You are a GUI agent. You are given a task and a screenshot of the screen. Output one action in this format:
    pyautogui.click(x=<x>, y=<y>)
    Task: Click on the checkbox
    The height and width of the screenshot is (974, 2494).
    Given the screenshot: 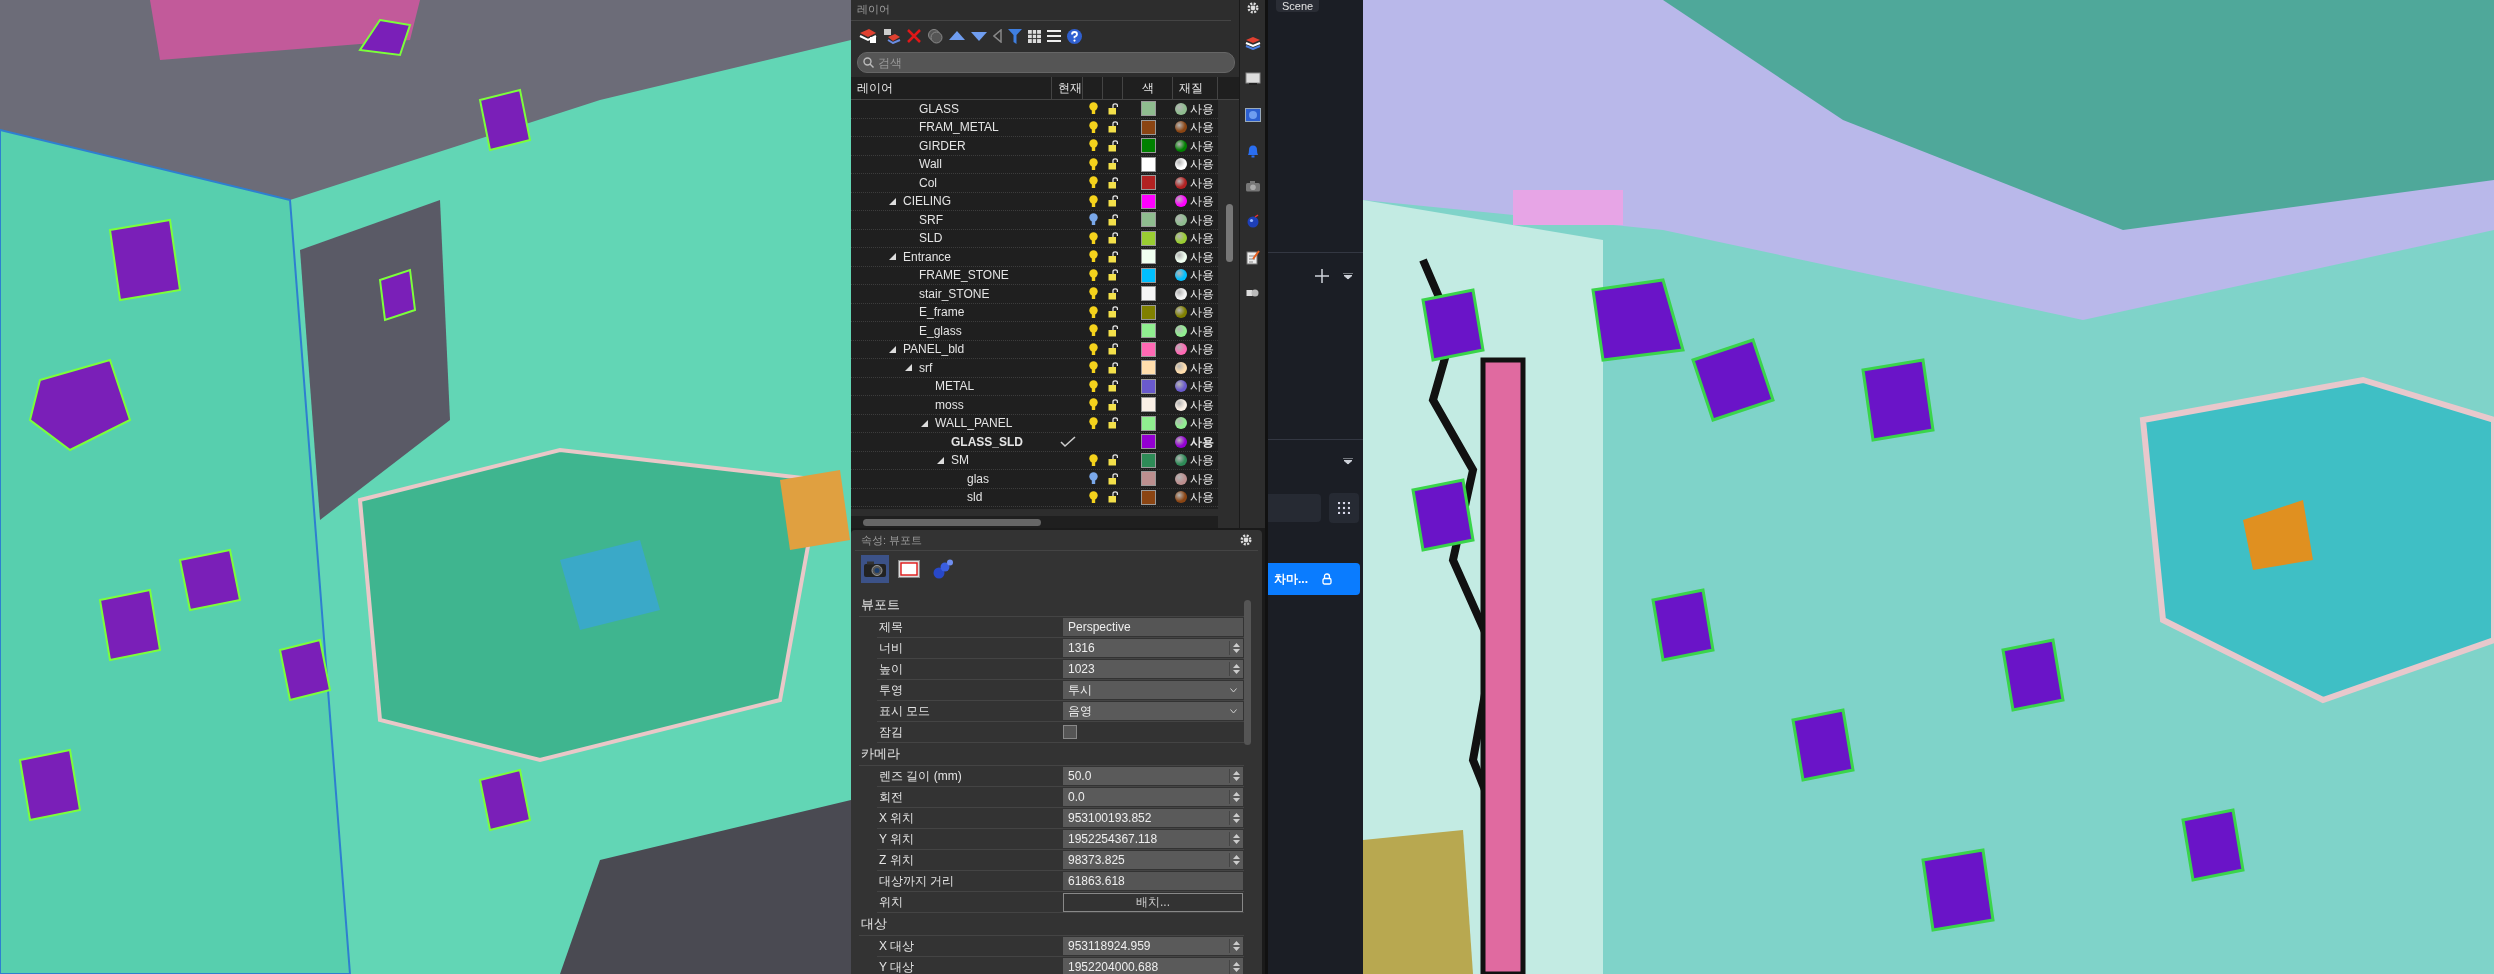 What is the action you would take?
    pyautogui.click(x=1070, y=732)
    